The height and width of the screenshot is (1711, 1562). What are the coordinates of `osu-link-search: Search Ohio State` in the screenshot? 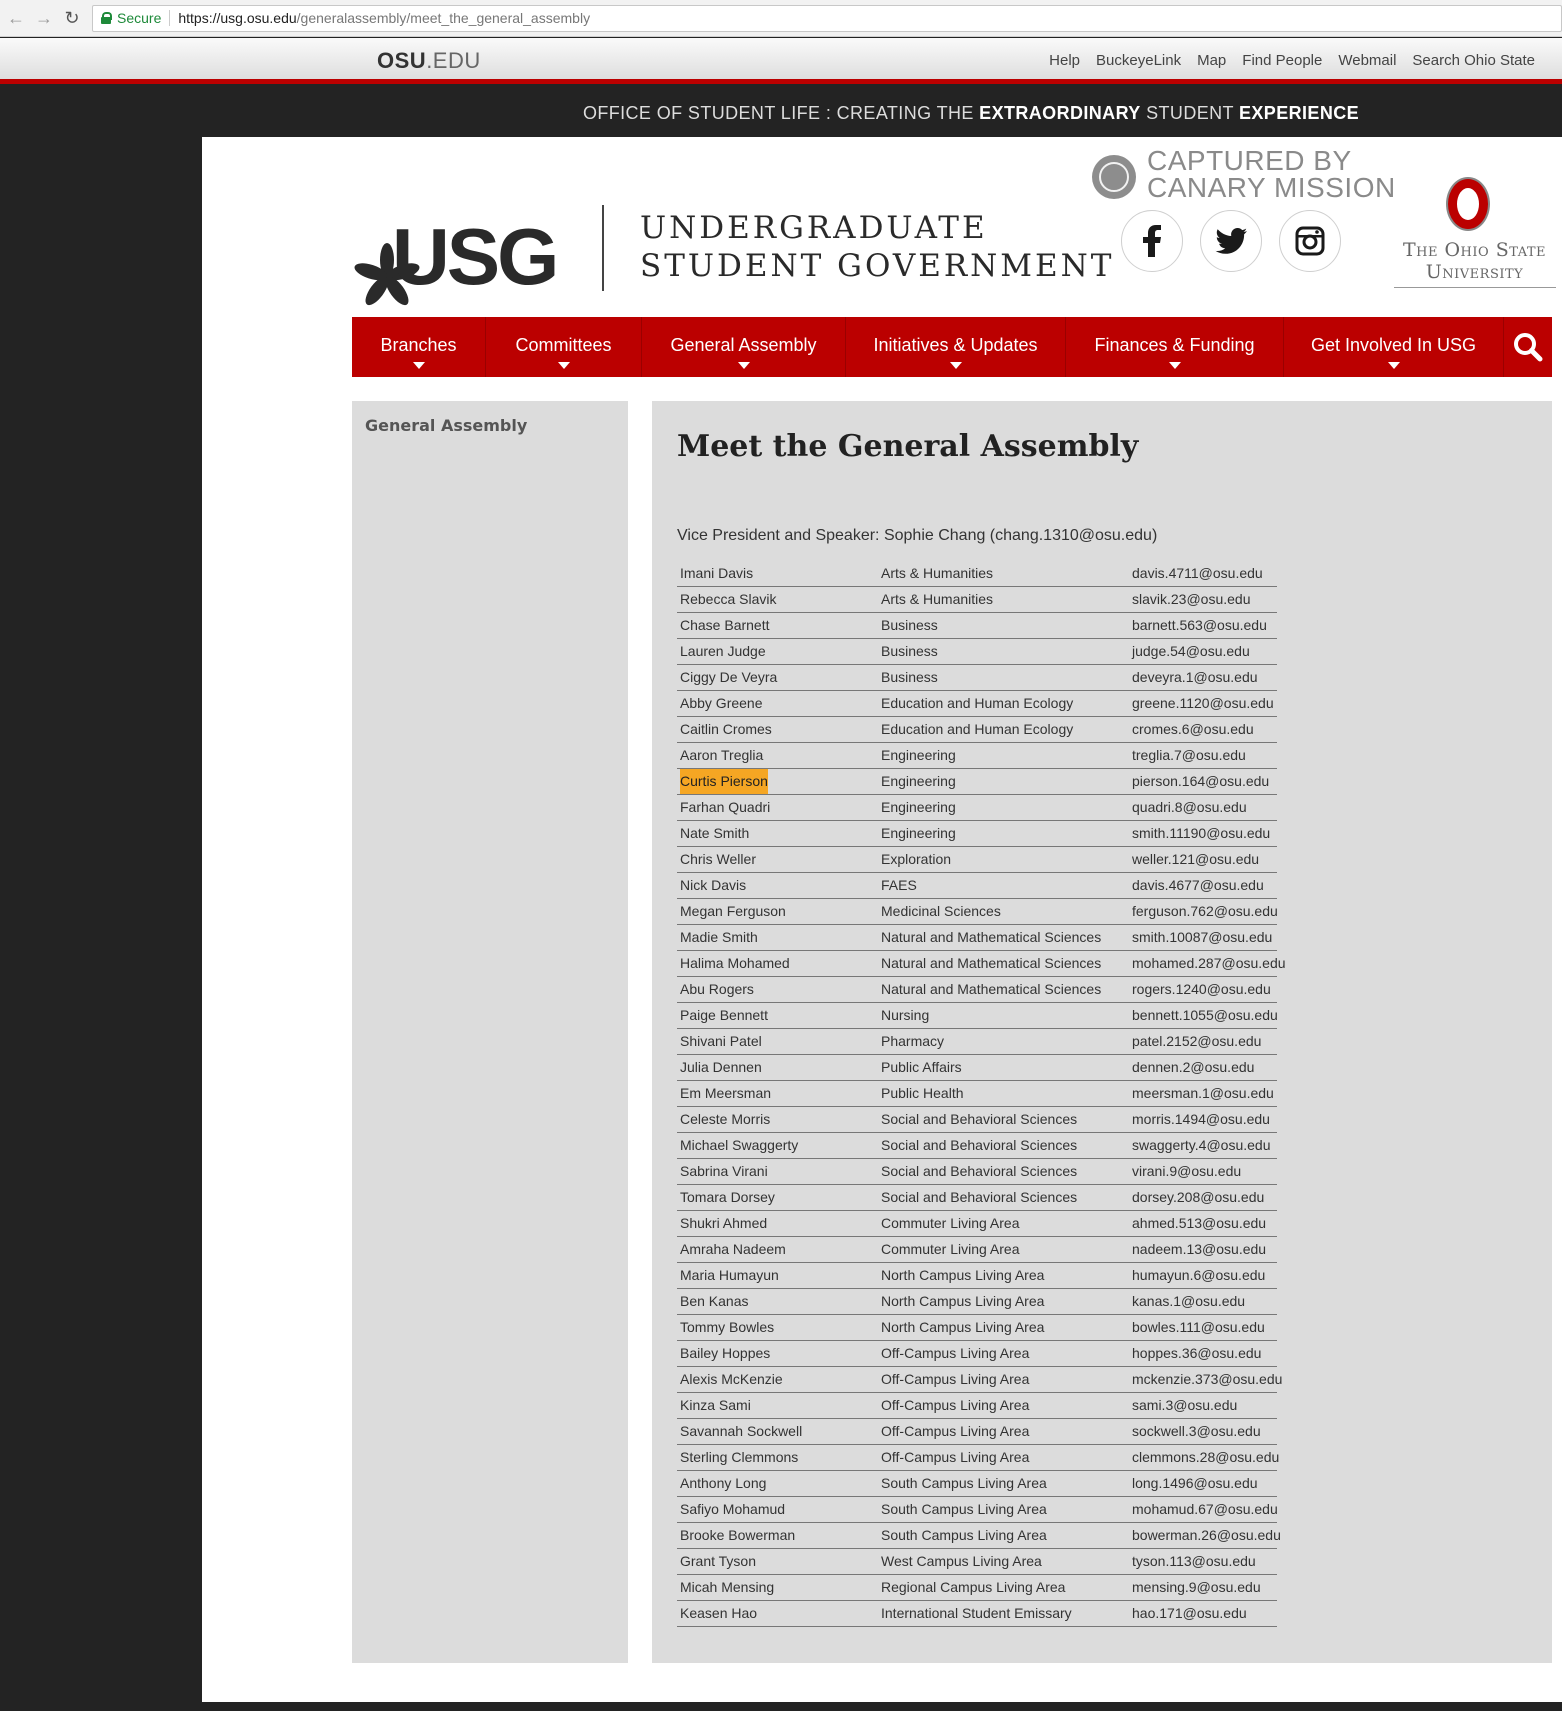 It's located at (1473, 60).